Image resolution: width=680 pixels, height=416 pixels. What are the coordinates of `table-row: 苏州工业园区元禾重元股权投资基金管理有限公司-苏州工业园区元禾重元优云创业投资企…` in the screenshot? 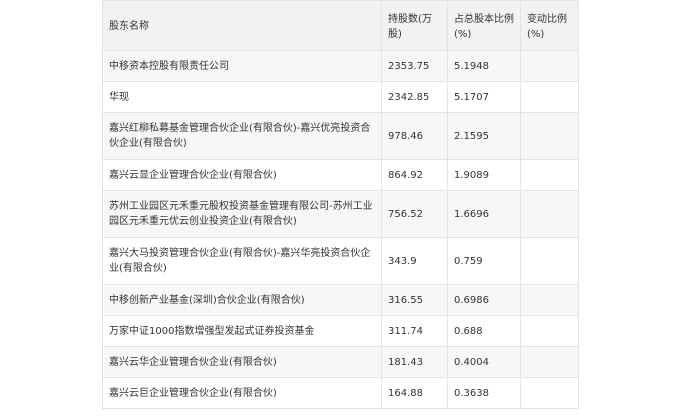 It's located at (340, 214).